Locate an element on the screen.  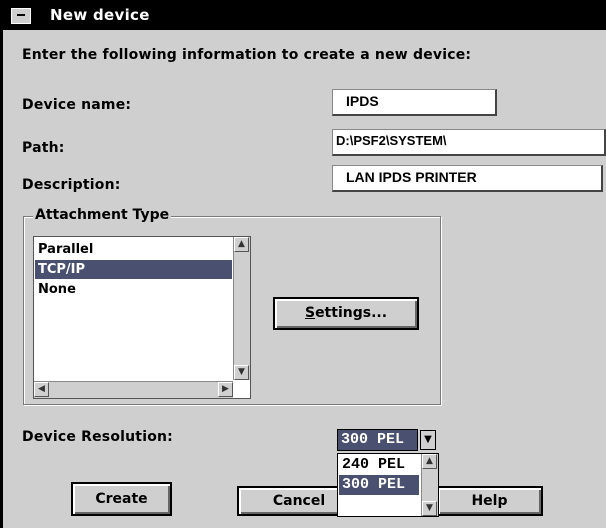
horizontal-scrollbar: ◀ ▶ is located at coordinates (133, 389).